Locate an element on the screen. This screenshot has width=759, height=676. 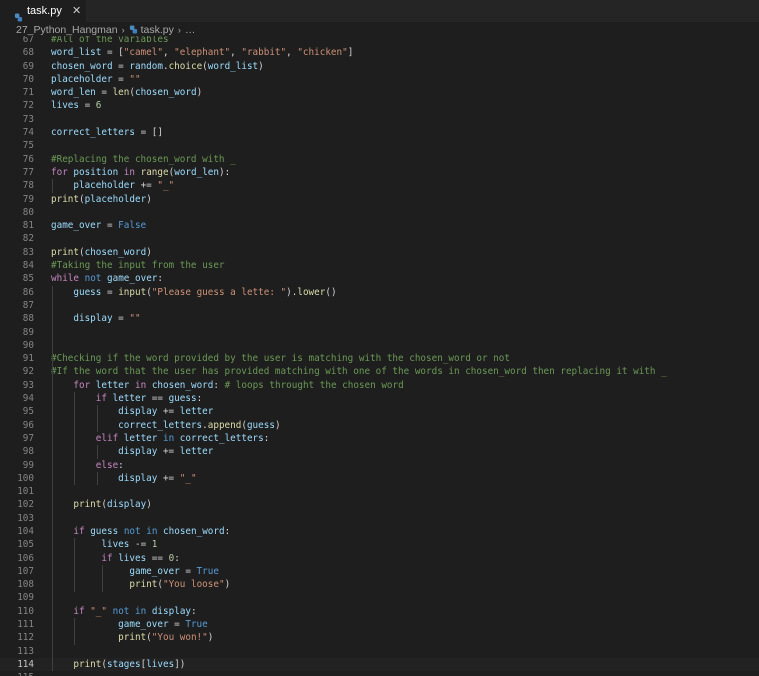
code-line: 99 else: is located at coordinates (379, 465).